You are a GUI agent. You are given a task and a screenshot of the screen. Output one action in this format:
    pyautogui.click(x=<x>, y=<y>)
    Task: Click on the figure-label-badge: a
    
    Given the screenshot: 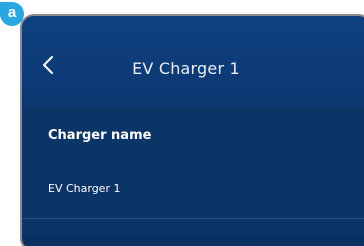 What is the action you would take?
    pyautogui.click(x=12, y=14)
    